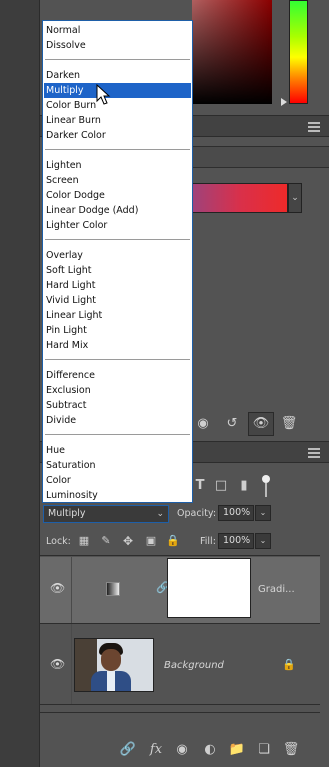 The image size is (329, 767). What do you see at coordinates (117, 135) in the screenshot?
I see `blend-option-darker-color: Darker Color` at bounding box center [117, 135].